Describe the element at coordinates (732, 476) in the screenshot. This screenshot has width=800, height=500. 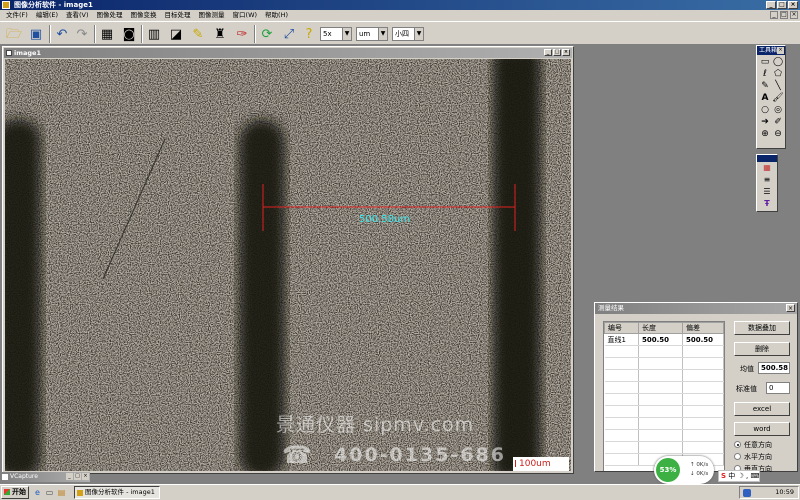
I see `ime-lang: 中` at that location.